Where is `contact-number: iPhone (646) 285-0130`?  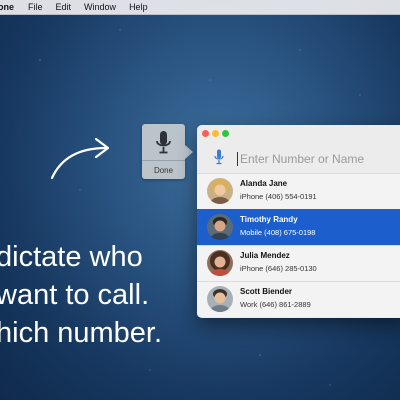
contact-number: iPhone (646) 285-0130 is located at coordinates (278, 268).